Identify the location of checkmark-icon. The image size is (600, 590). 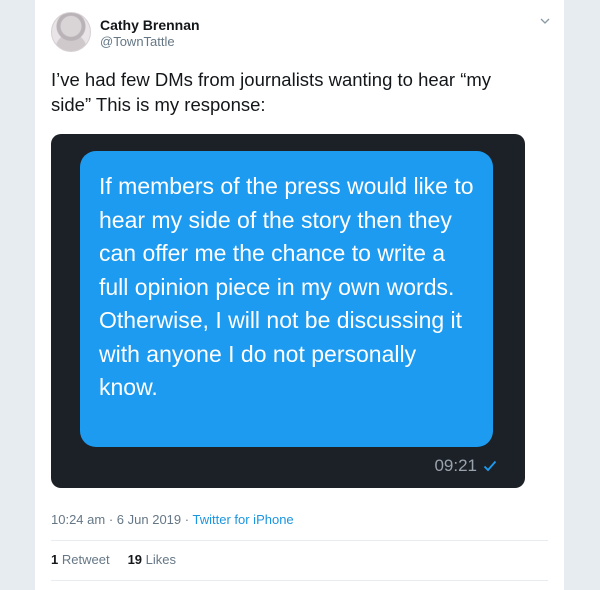
(490, 466).